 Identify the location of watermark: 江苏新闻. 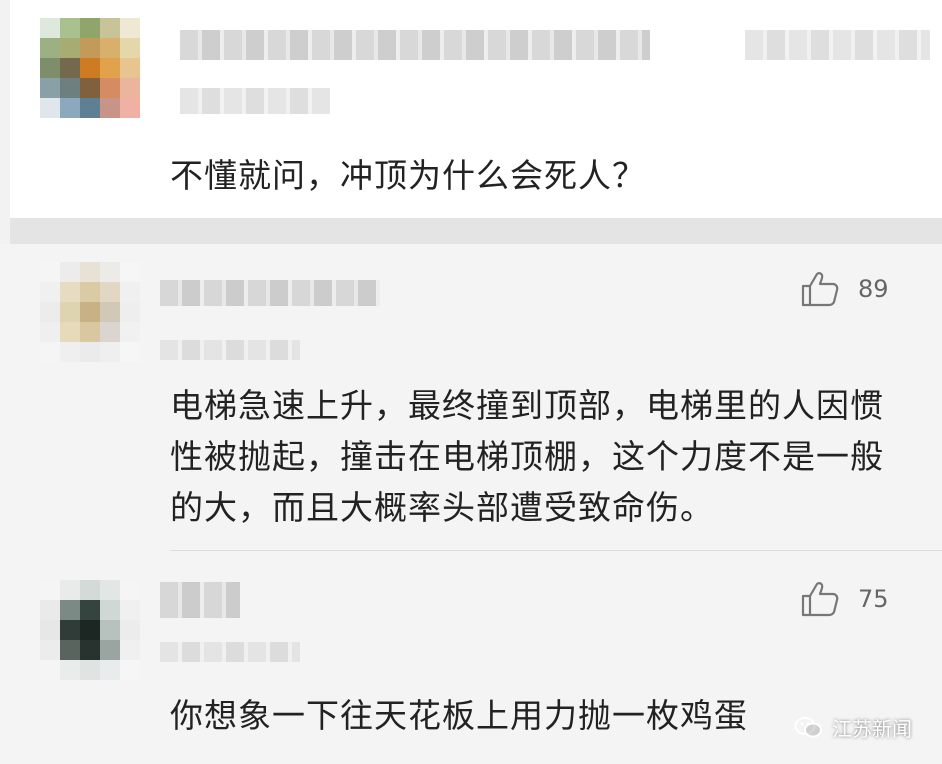
(853, 727).